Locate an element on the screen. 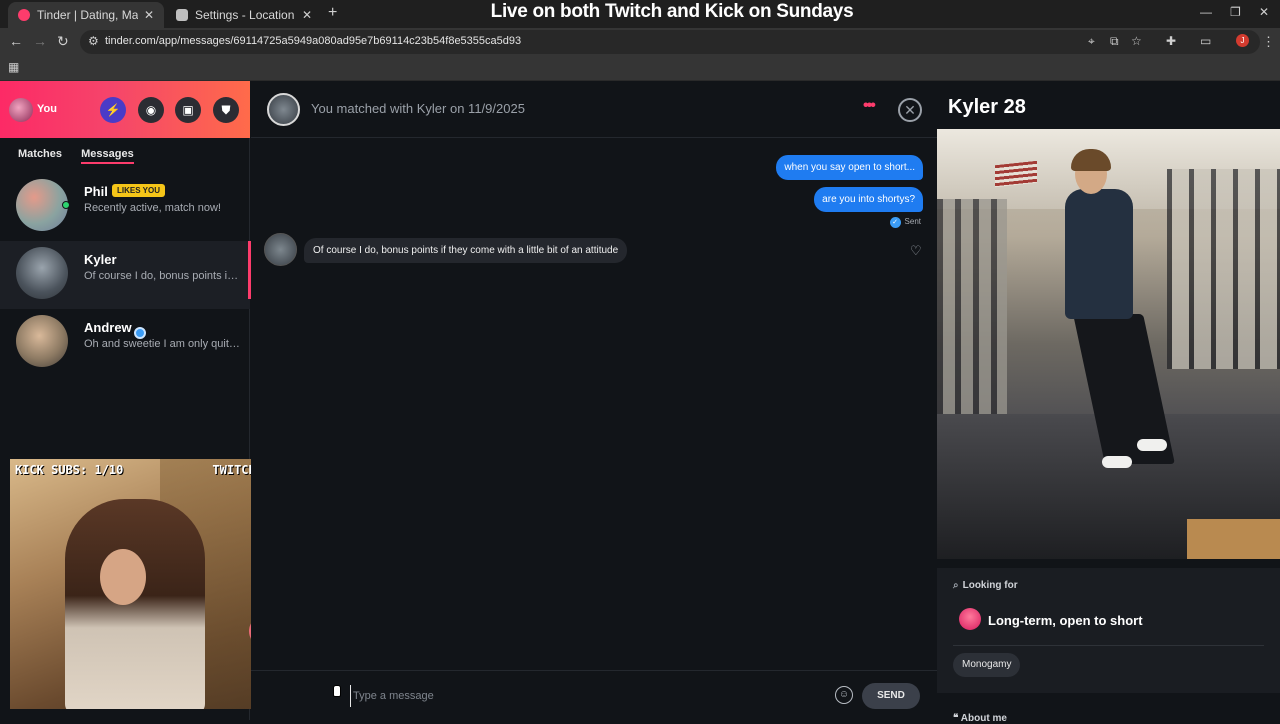 This screenshot has width=1280, height=724. about-me-heading: ❝ About me is located at coordinates (980, 718).